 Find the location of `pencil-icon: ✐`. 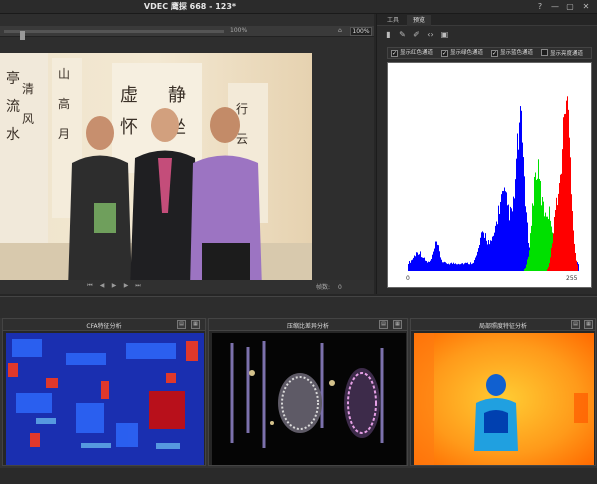

pencil-icon: ✐ is located at coordinates (416, 34).